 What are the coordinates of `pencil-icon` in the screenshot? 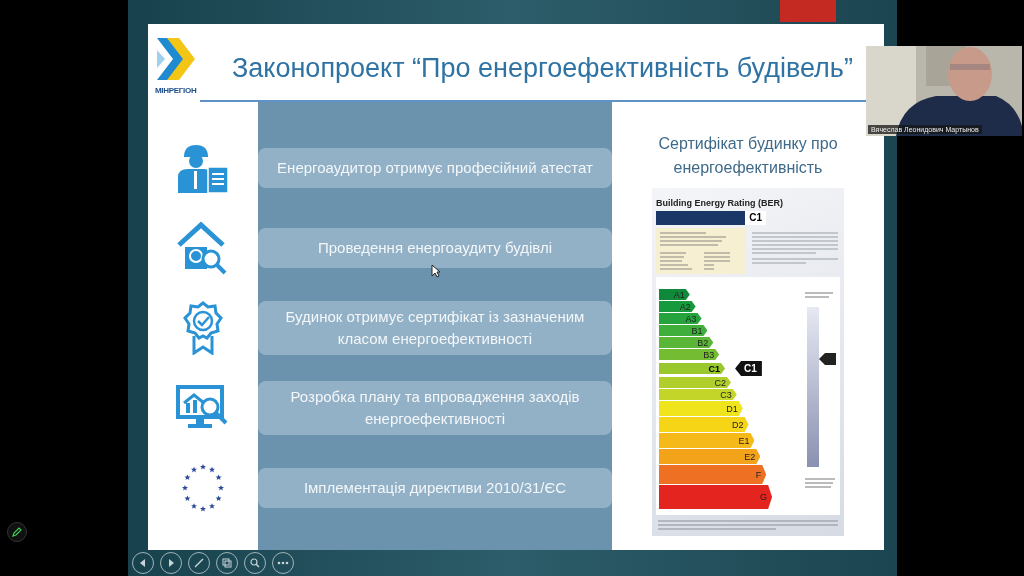 It's located at (17, 532).